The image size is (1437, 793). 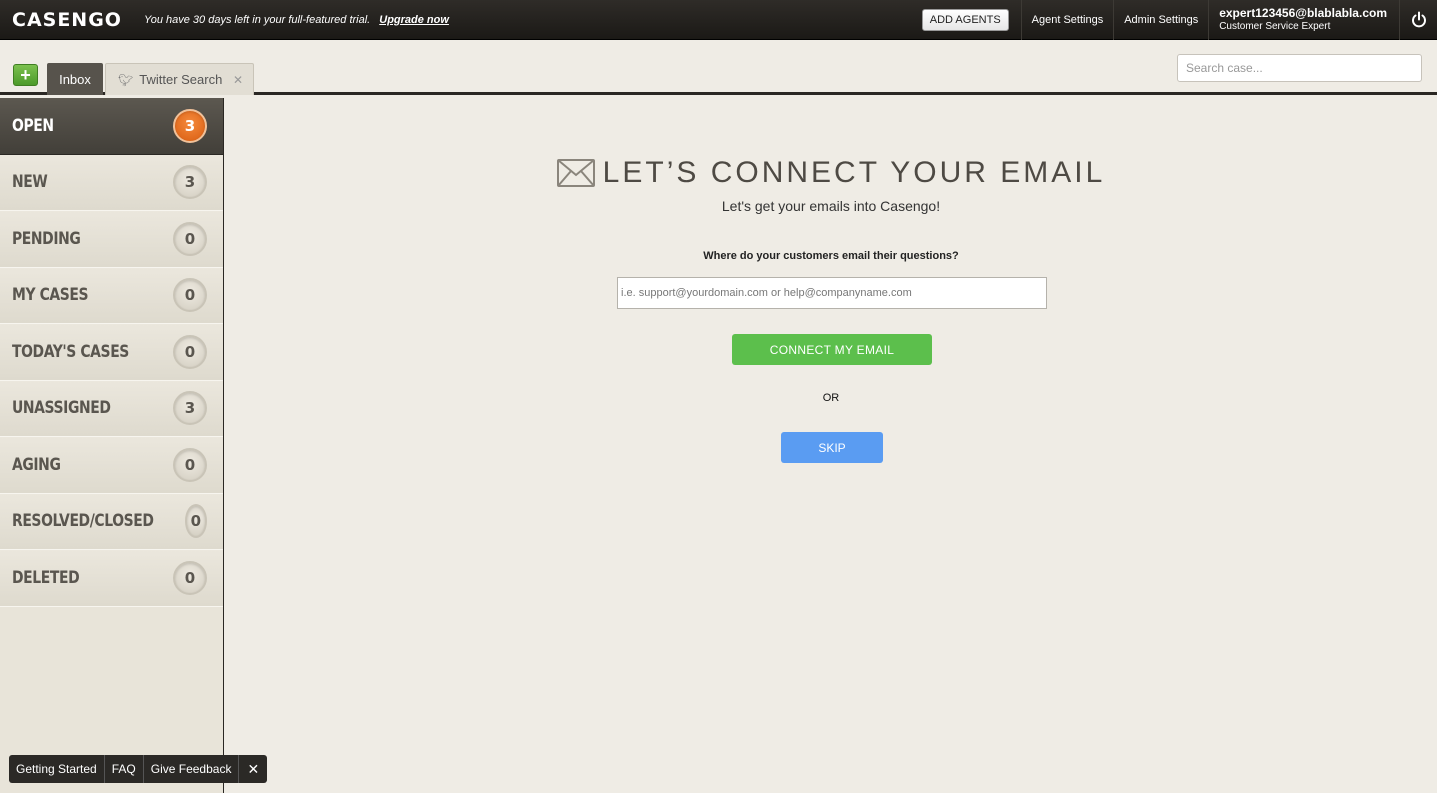 I want to click on sidebar-item-todays-cases: TODAY'S CASES 0, so click(x=111, y=352).